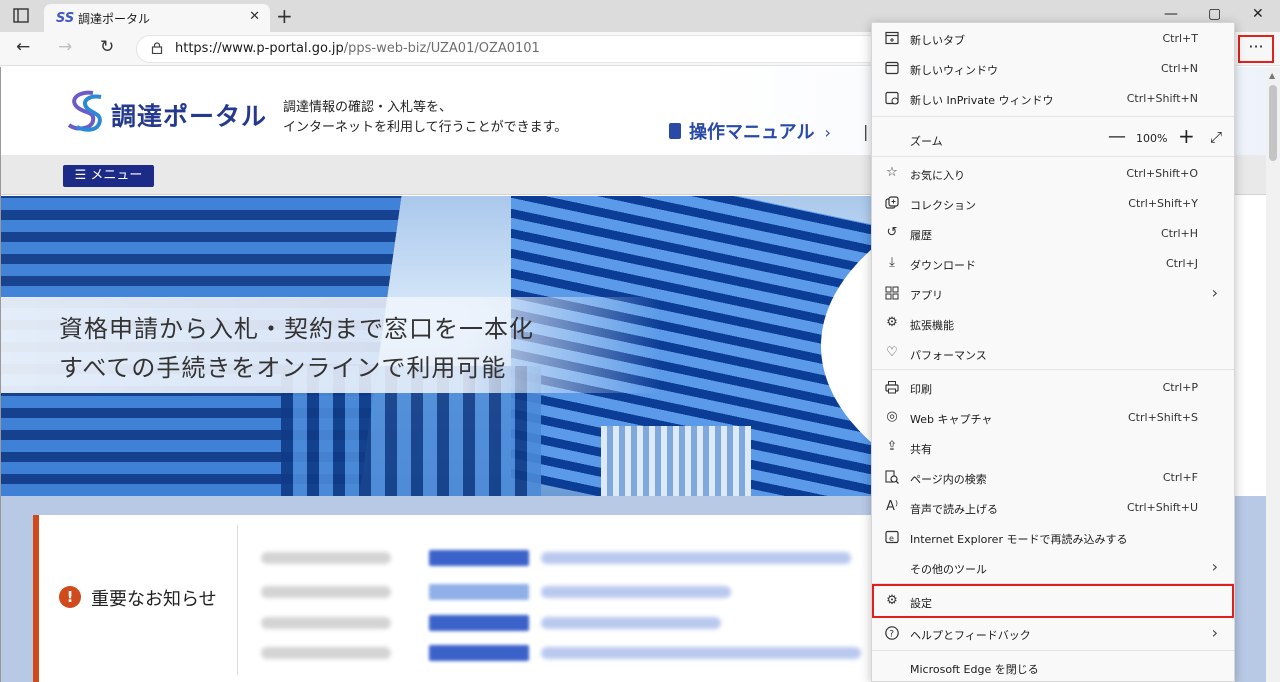 The height and width of the screenshot is (682, 1280). I want to click on find-icon, so click(892, 477).